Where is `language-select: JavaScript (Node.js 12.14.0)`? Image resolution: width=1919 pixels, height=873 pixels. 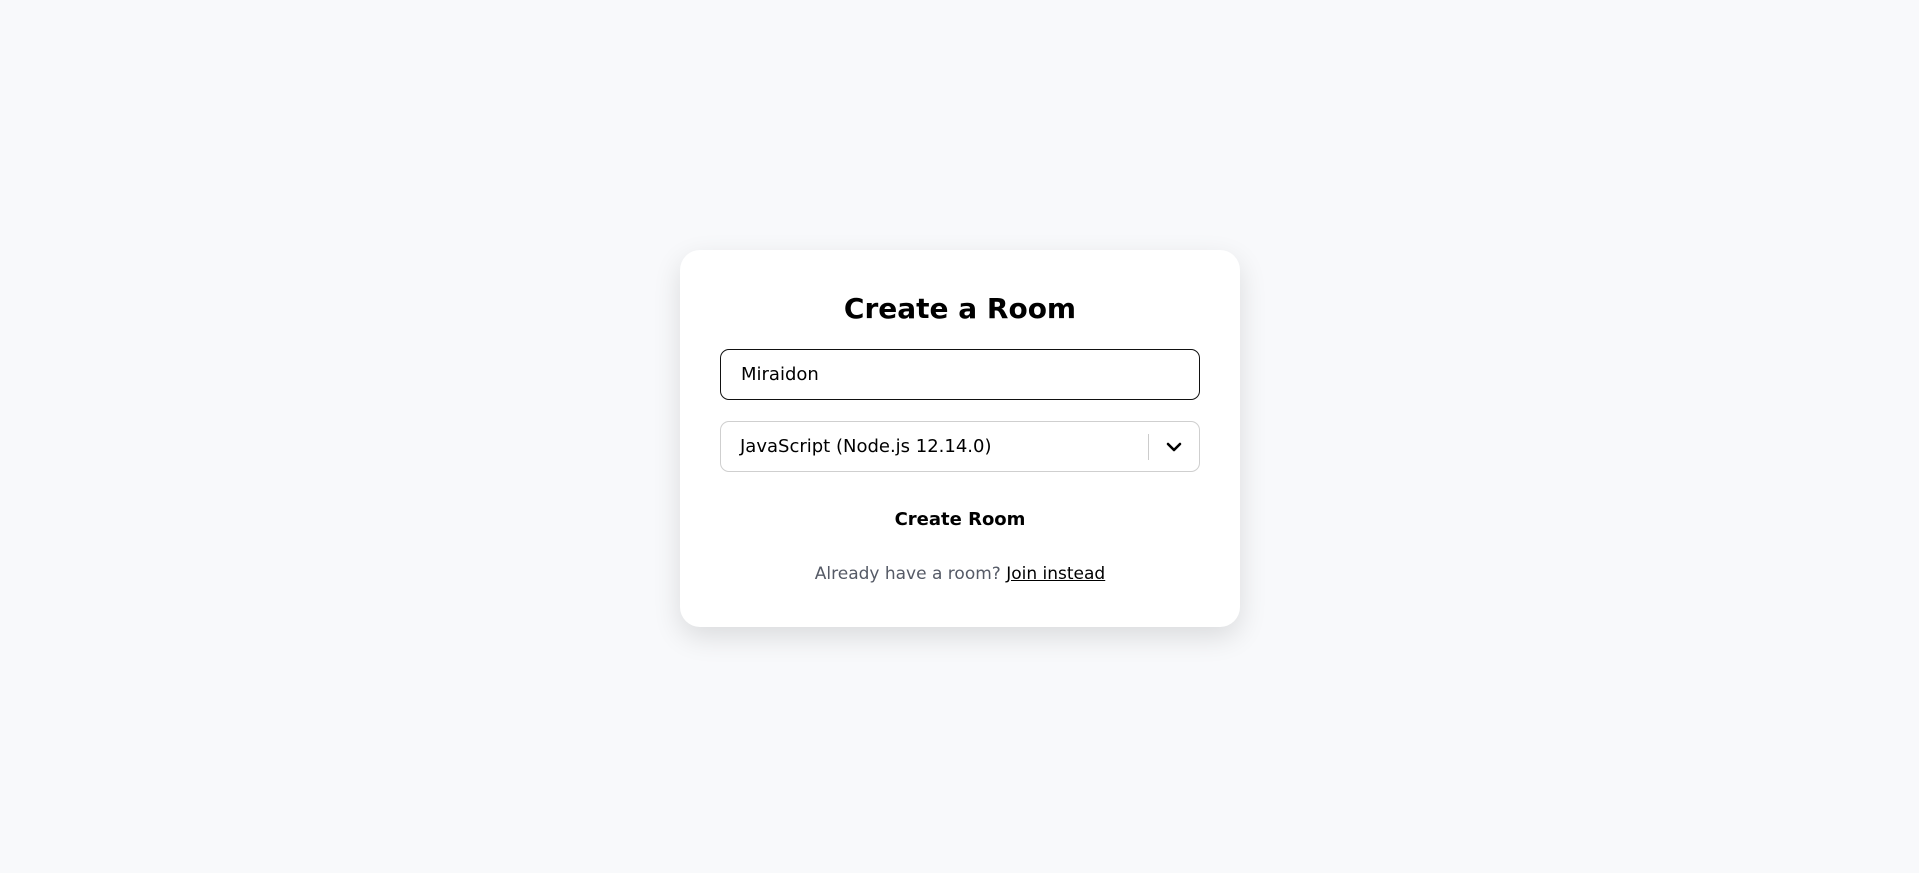
language-select: JavaScript (Node.js 12.14.0) is located at coordinates (960, 446).